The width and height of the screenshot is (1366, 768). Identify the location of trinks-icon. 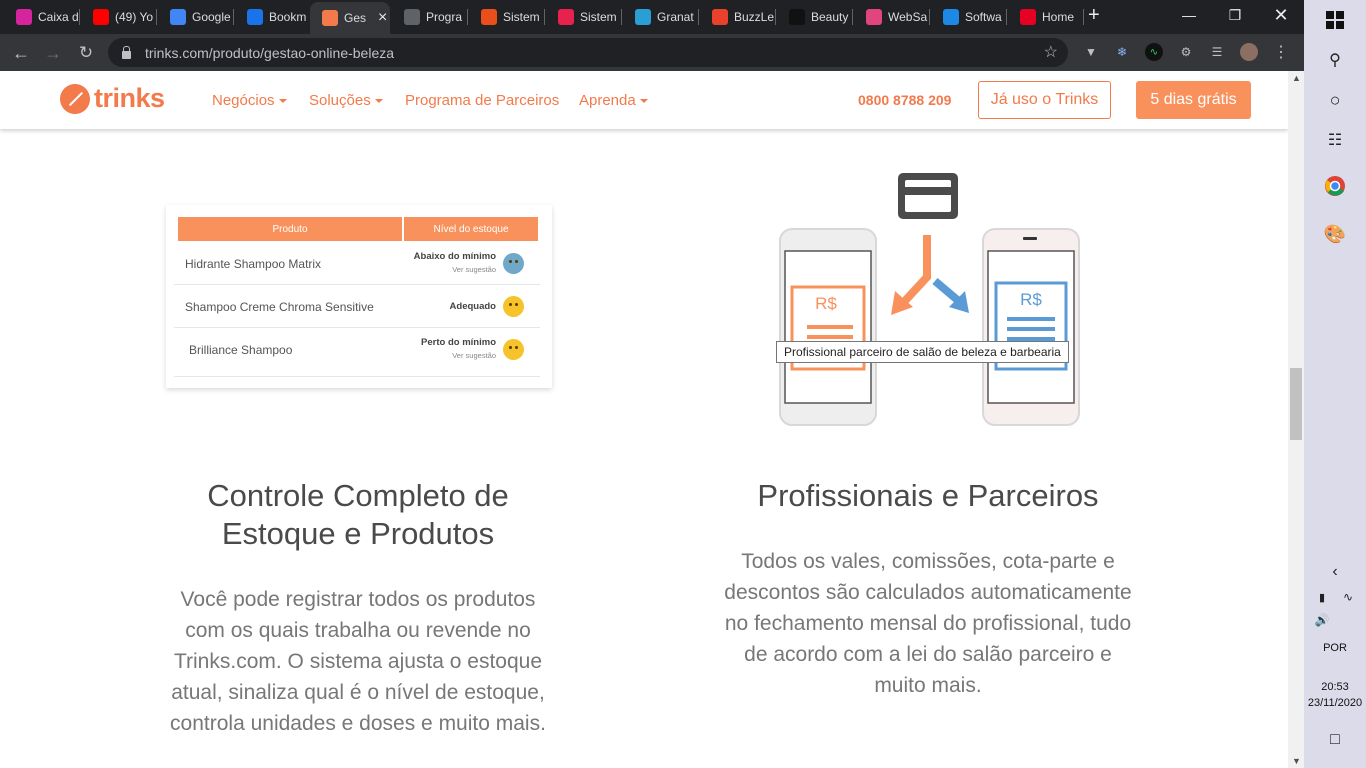
(330, 18).